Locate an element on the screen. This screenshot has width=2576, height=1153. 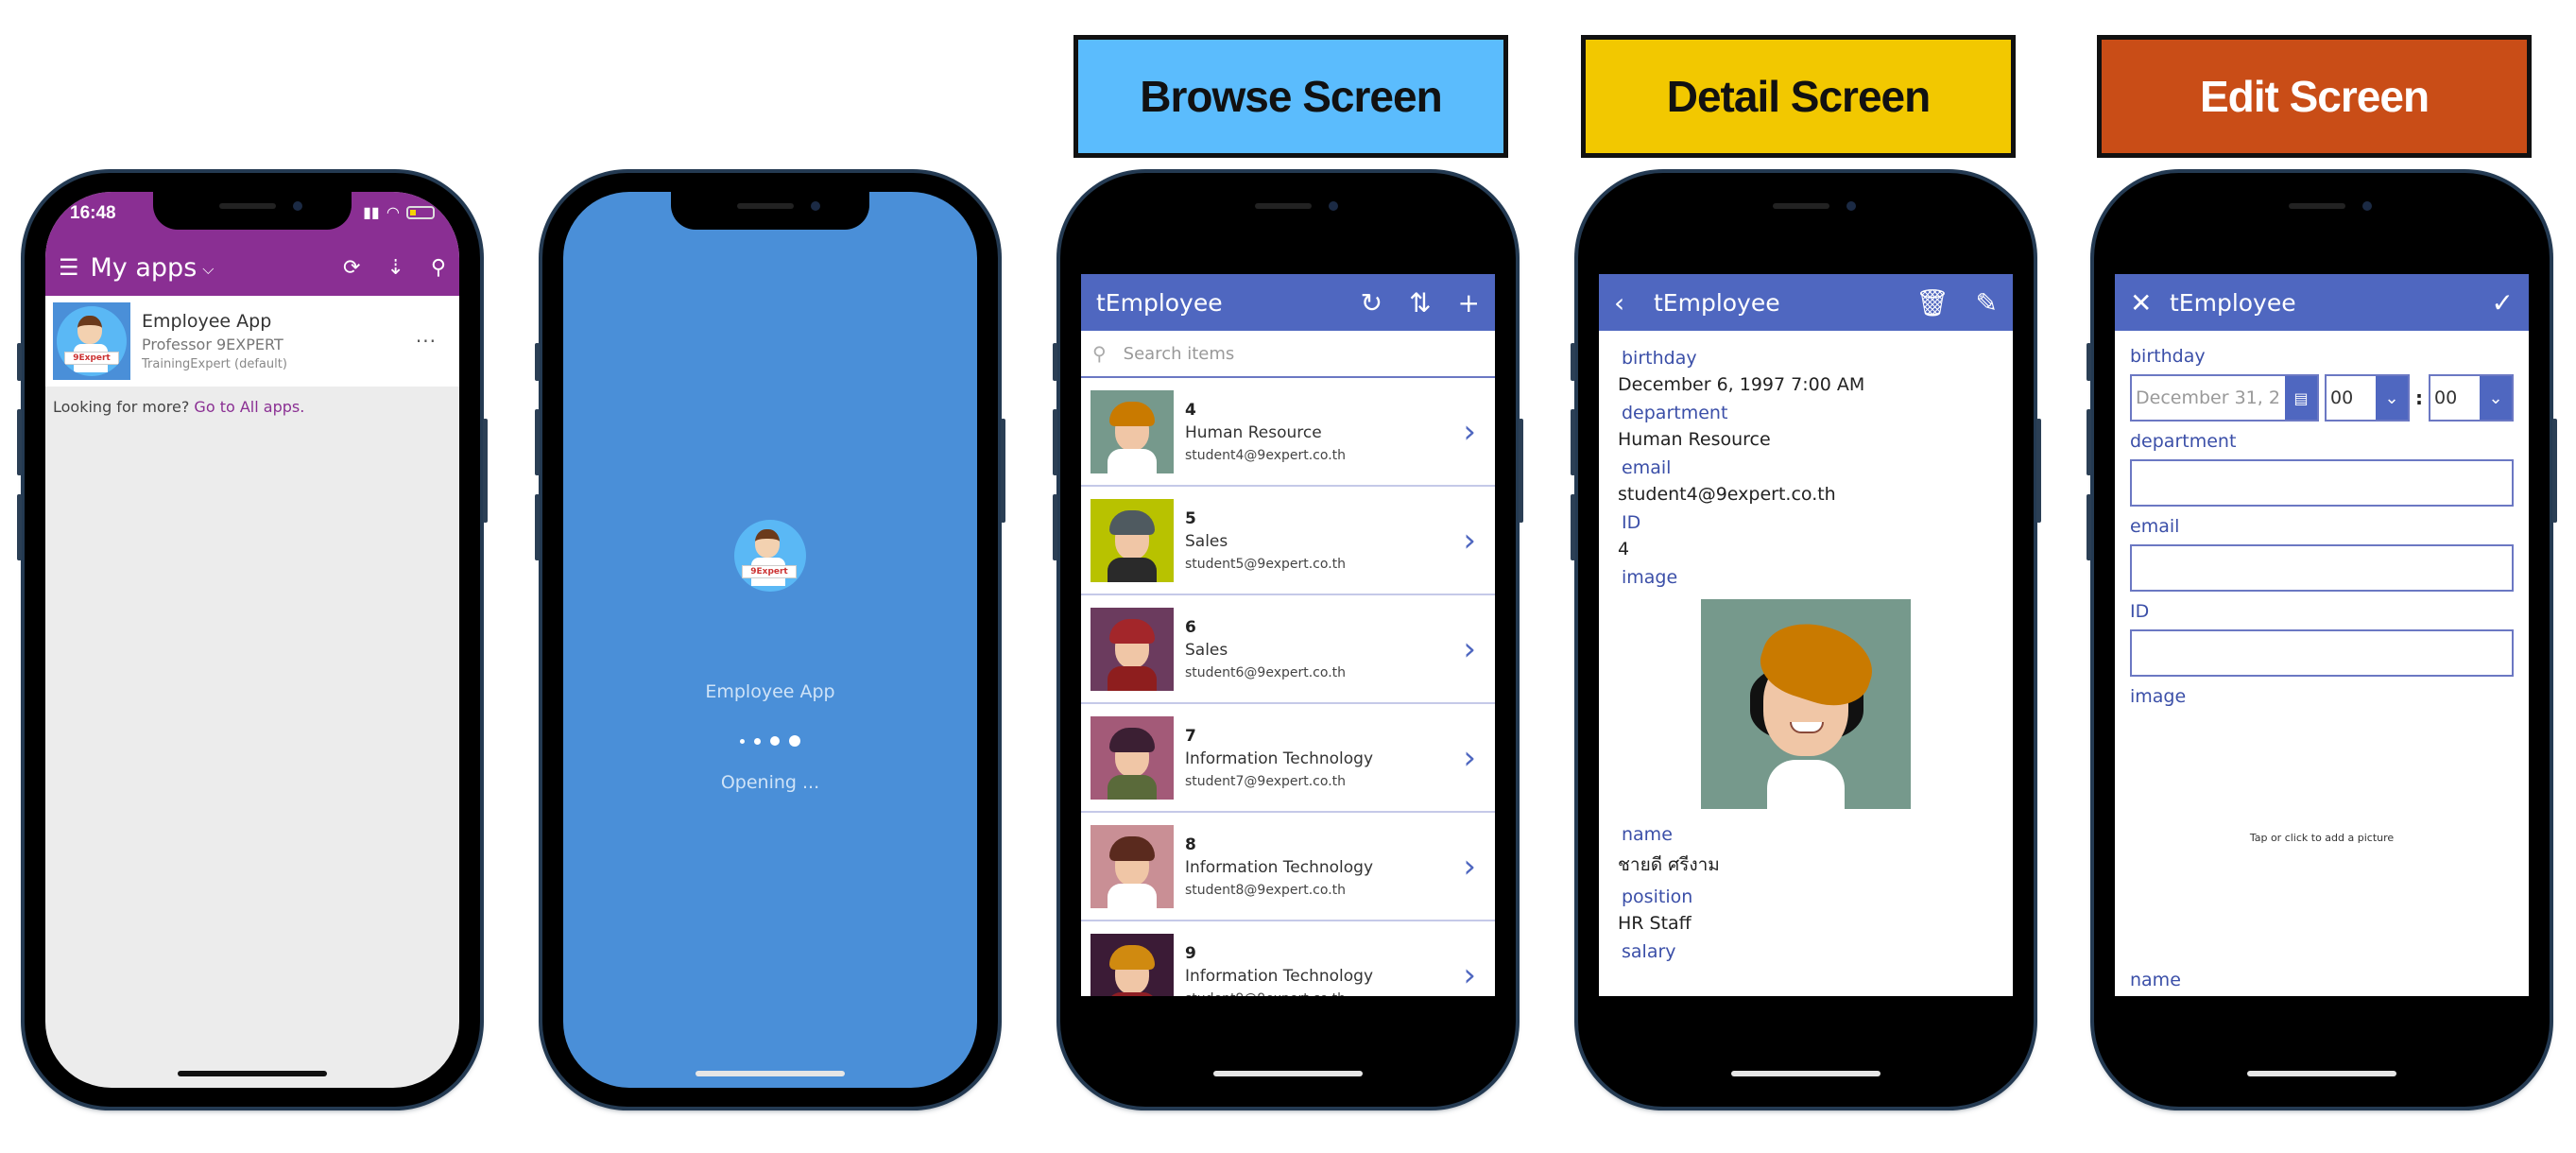
date-value: December 31, 2 is located at coordinates (2208, 397).